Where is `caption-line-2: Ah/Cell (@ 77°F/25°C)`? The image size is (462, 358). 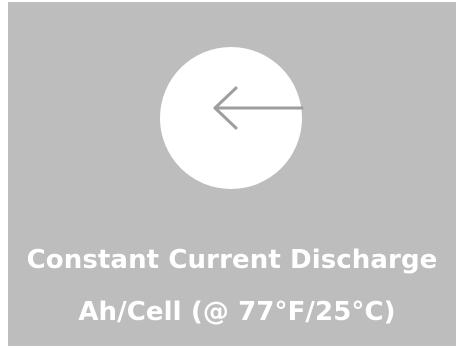 caption-line-2: Ah/Cell (@ 77°F/25°C) is located at coordinates (237, 312).